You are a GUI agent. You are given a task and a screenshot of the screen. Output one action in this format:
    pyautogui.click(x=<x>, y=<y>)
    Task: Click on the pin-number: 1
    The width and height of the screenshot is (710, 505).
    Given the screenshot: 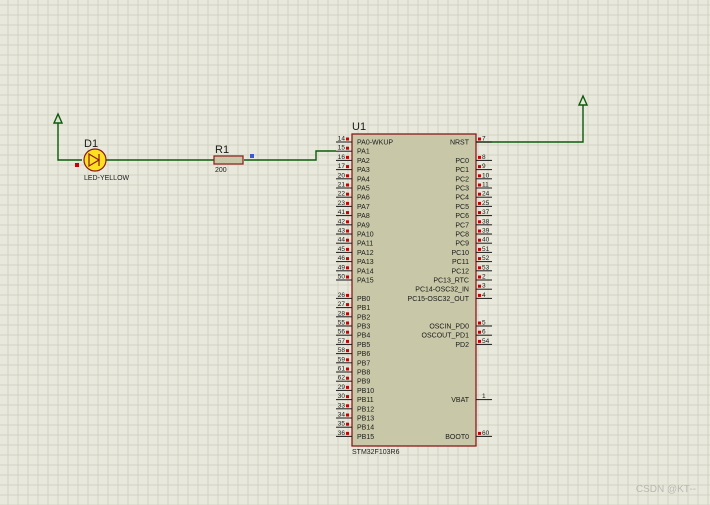 What is the action you would take?
    pyautogui.click(x=484, y=396)
    